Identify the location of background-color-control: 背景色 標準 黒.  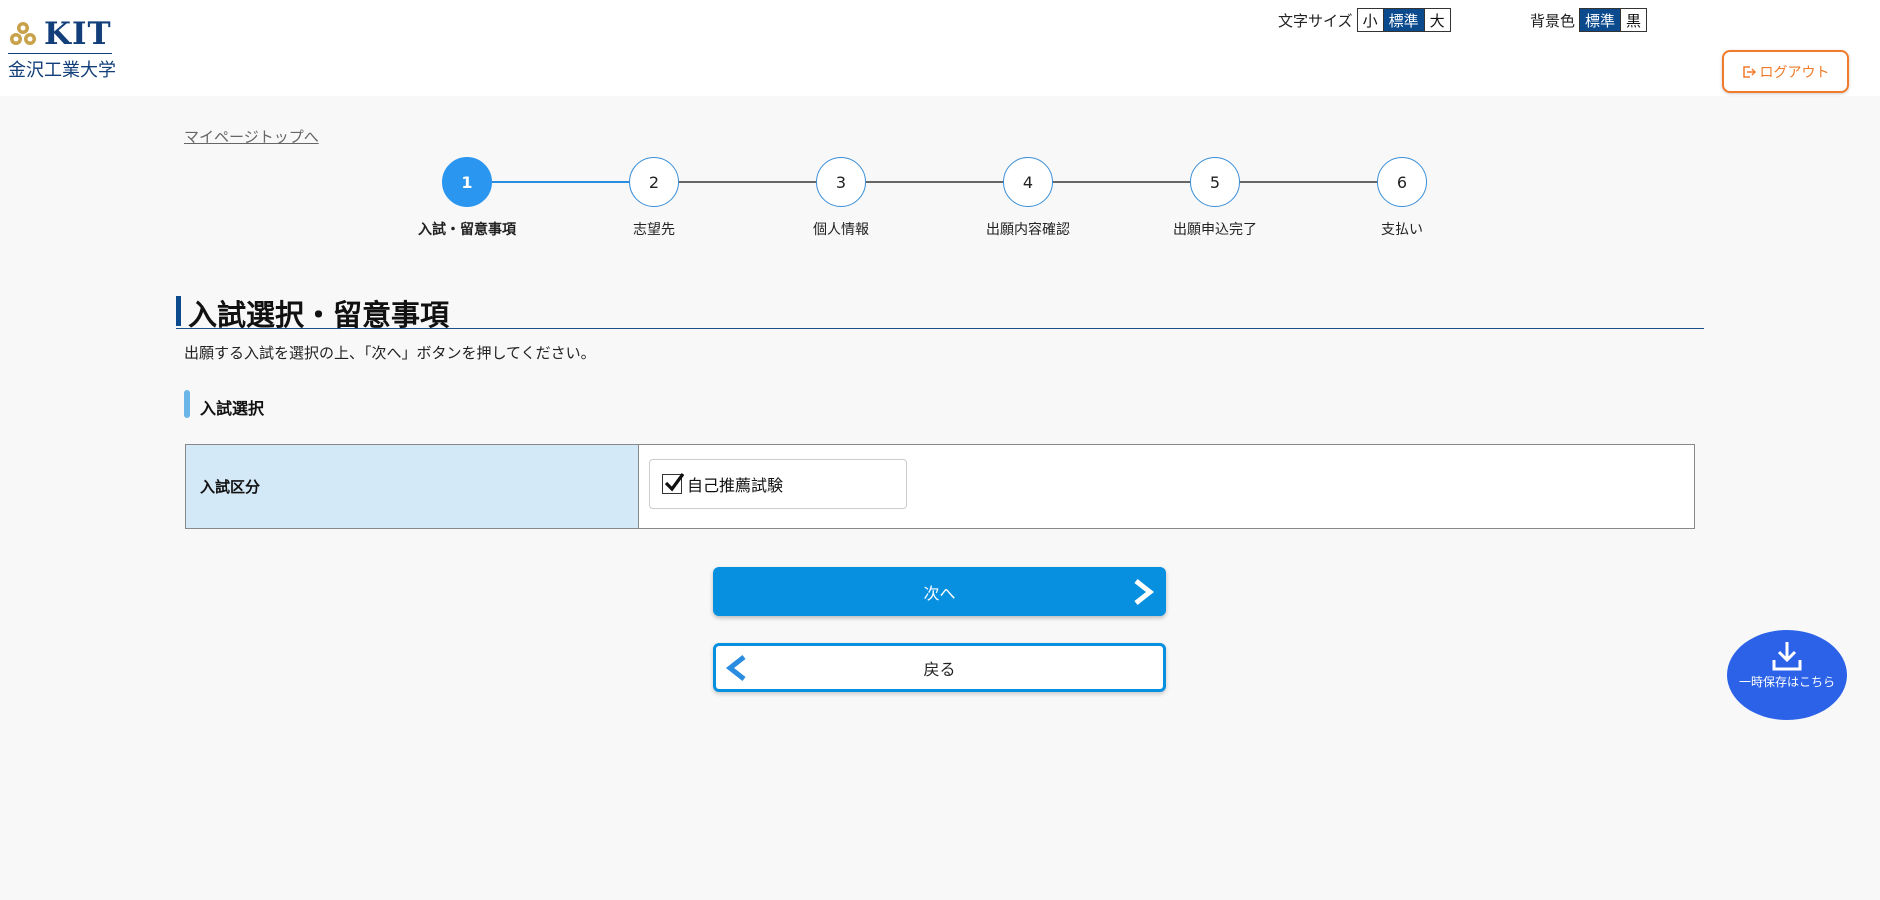
(1589, 20).